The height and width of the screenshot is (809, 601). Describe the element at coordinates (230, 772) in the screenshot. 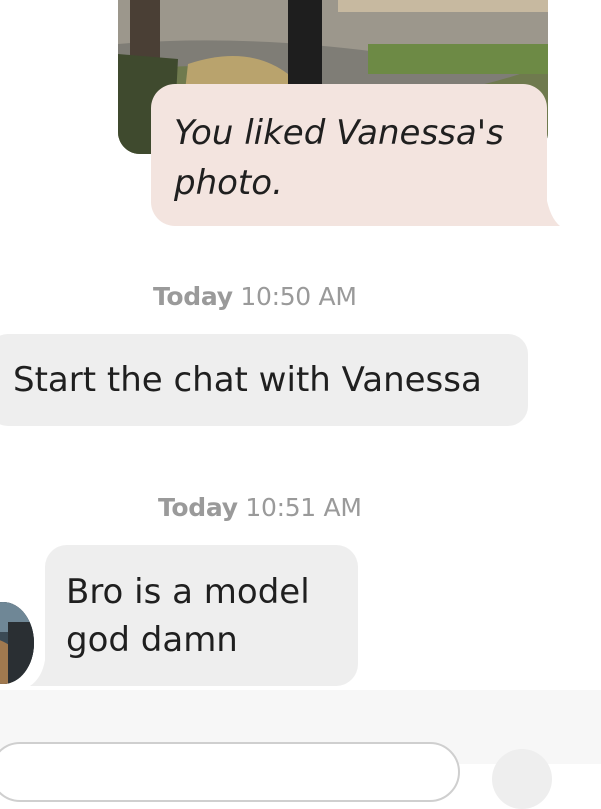

I see `message-input` at that location.